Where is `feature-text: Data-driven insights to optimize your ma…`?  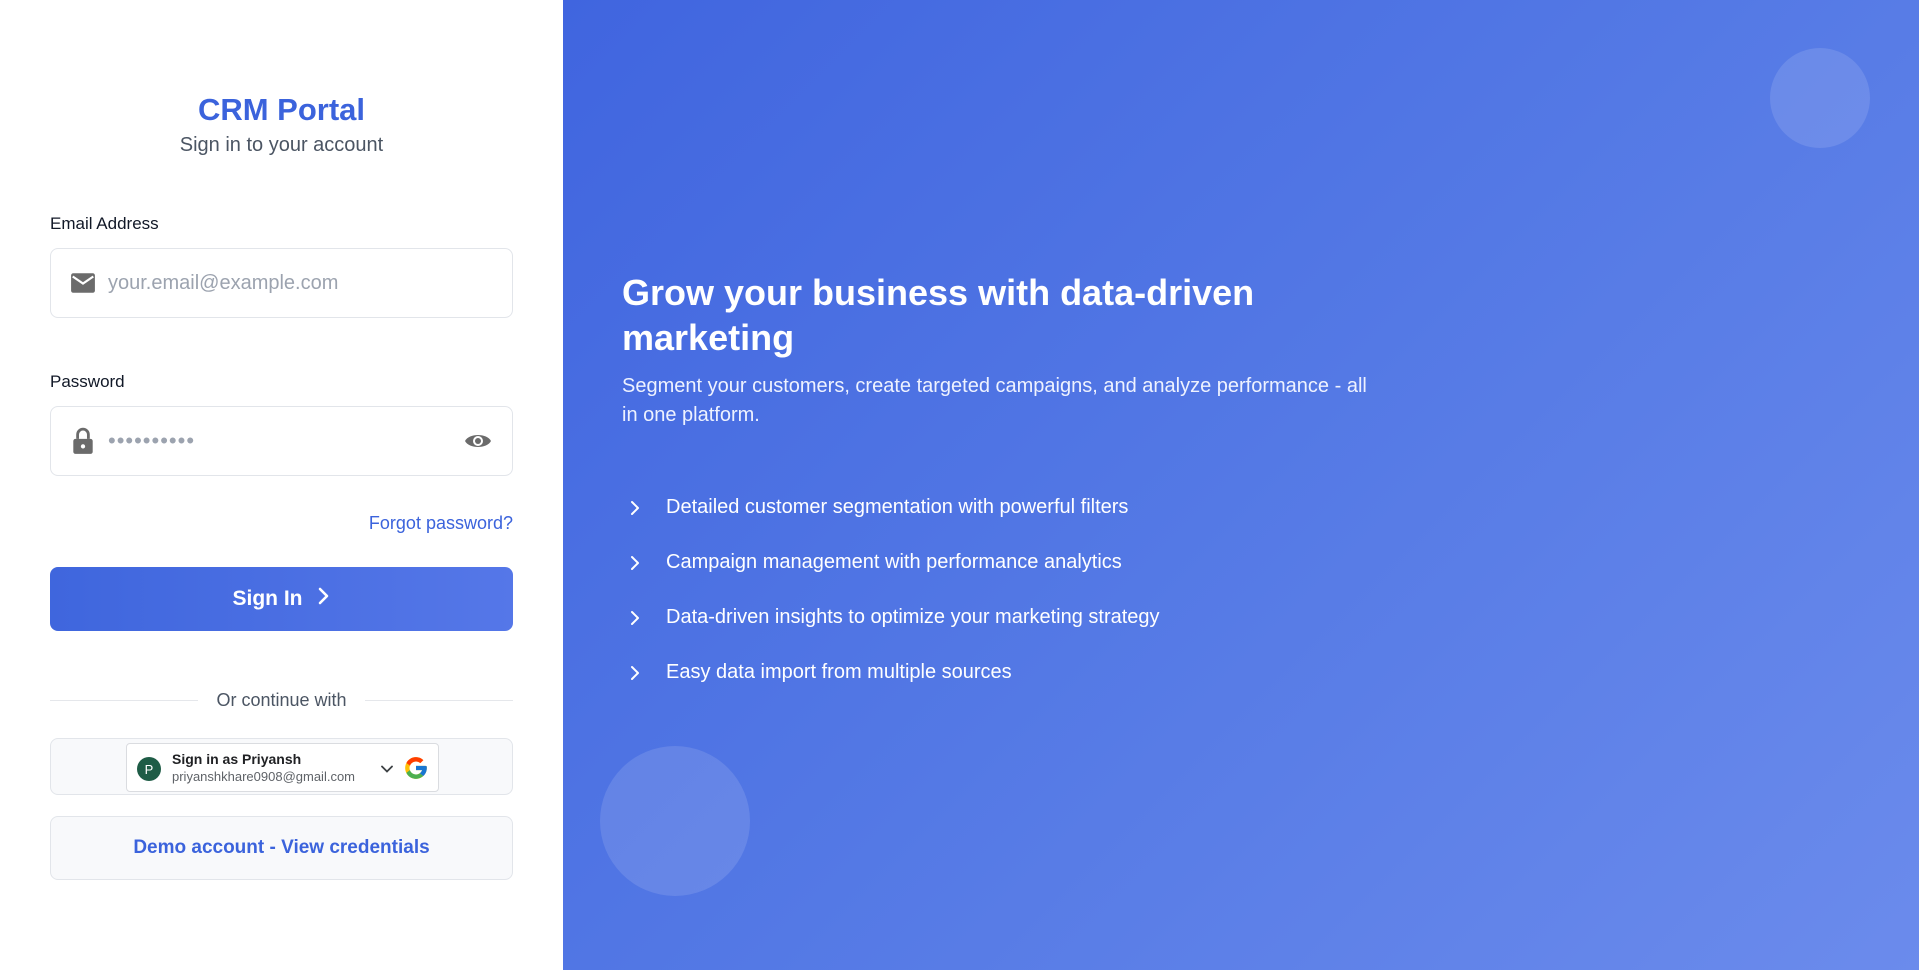
feature-text: Data-driven insights to optimize your ma… is located at coordinates (913, 617).